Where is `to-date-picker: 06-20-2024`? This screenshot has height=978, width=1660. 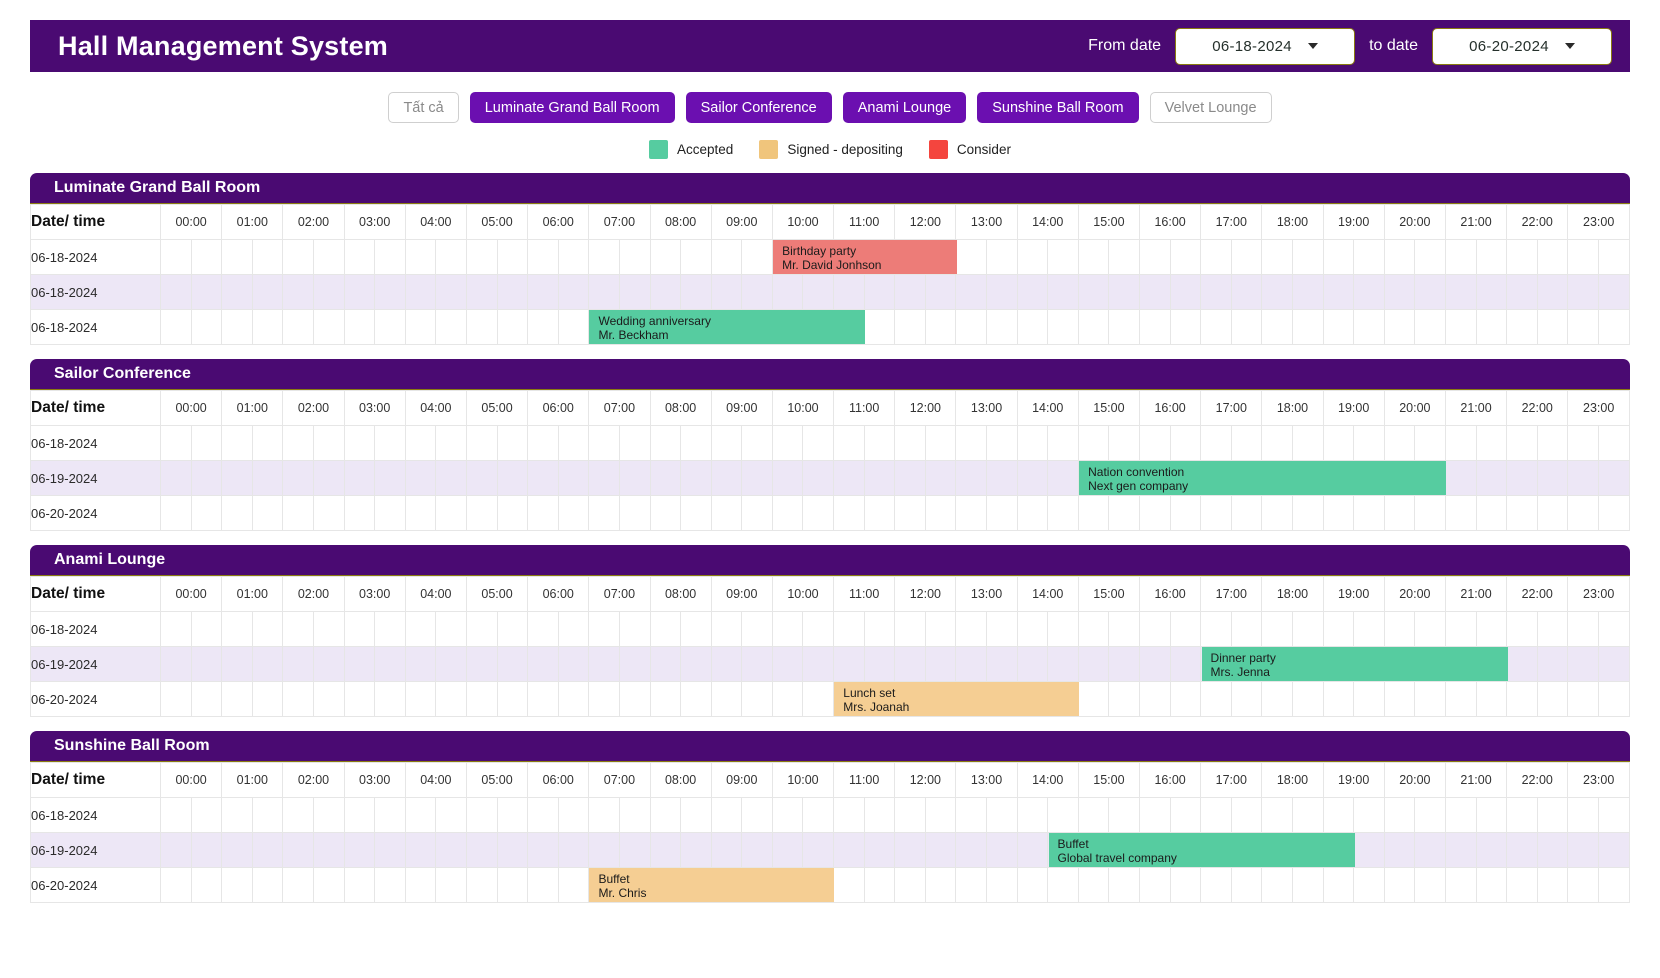 to-date-picker: 06-20-2024 is located at coordinates (1522, 46).